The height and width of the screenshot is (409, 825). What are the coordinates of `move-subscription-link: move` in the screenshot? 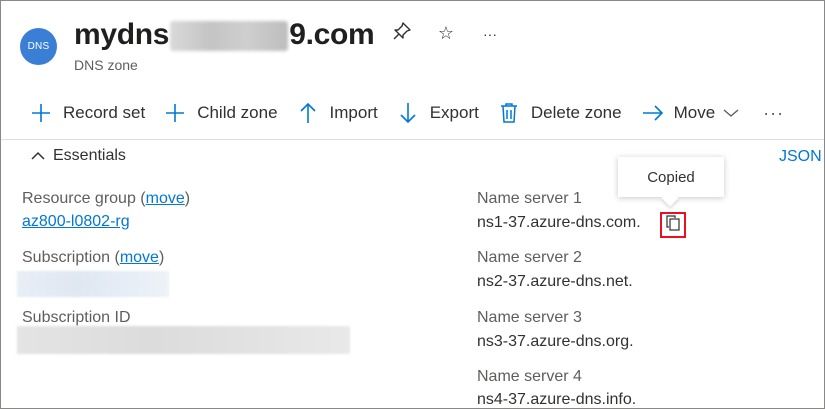 It's located at (139, 257).